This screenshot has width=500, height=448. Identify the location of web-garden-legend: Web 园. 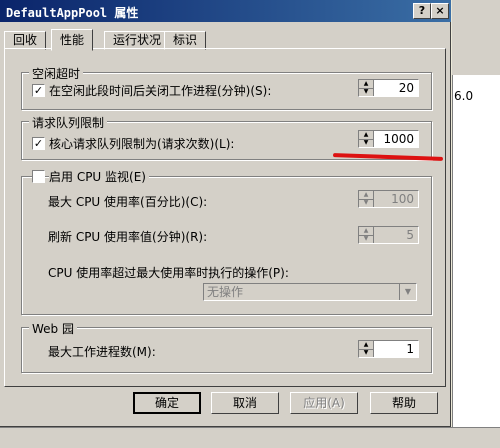
(53, 328).